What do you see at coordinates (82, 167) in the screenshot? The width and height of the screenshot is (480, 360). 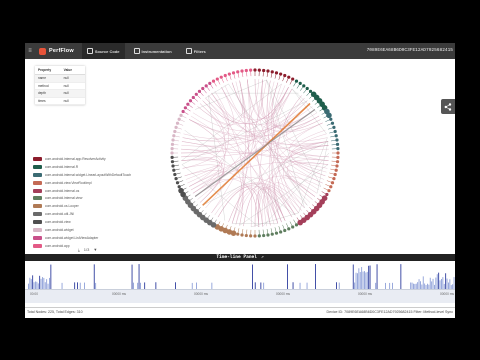 I see `legend-item: com.android.internal.R` at bounding box center [82, 167].